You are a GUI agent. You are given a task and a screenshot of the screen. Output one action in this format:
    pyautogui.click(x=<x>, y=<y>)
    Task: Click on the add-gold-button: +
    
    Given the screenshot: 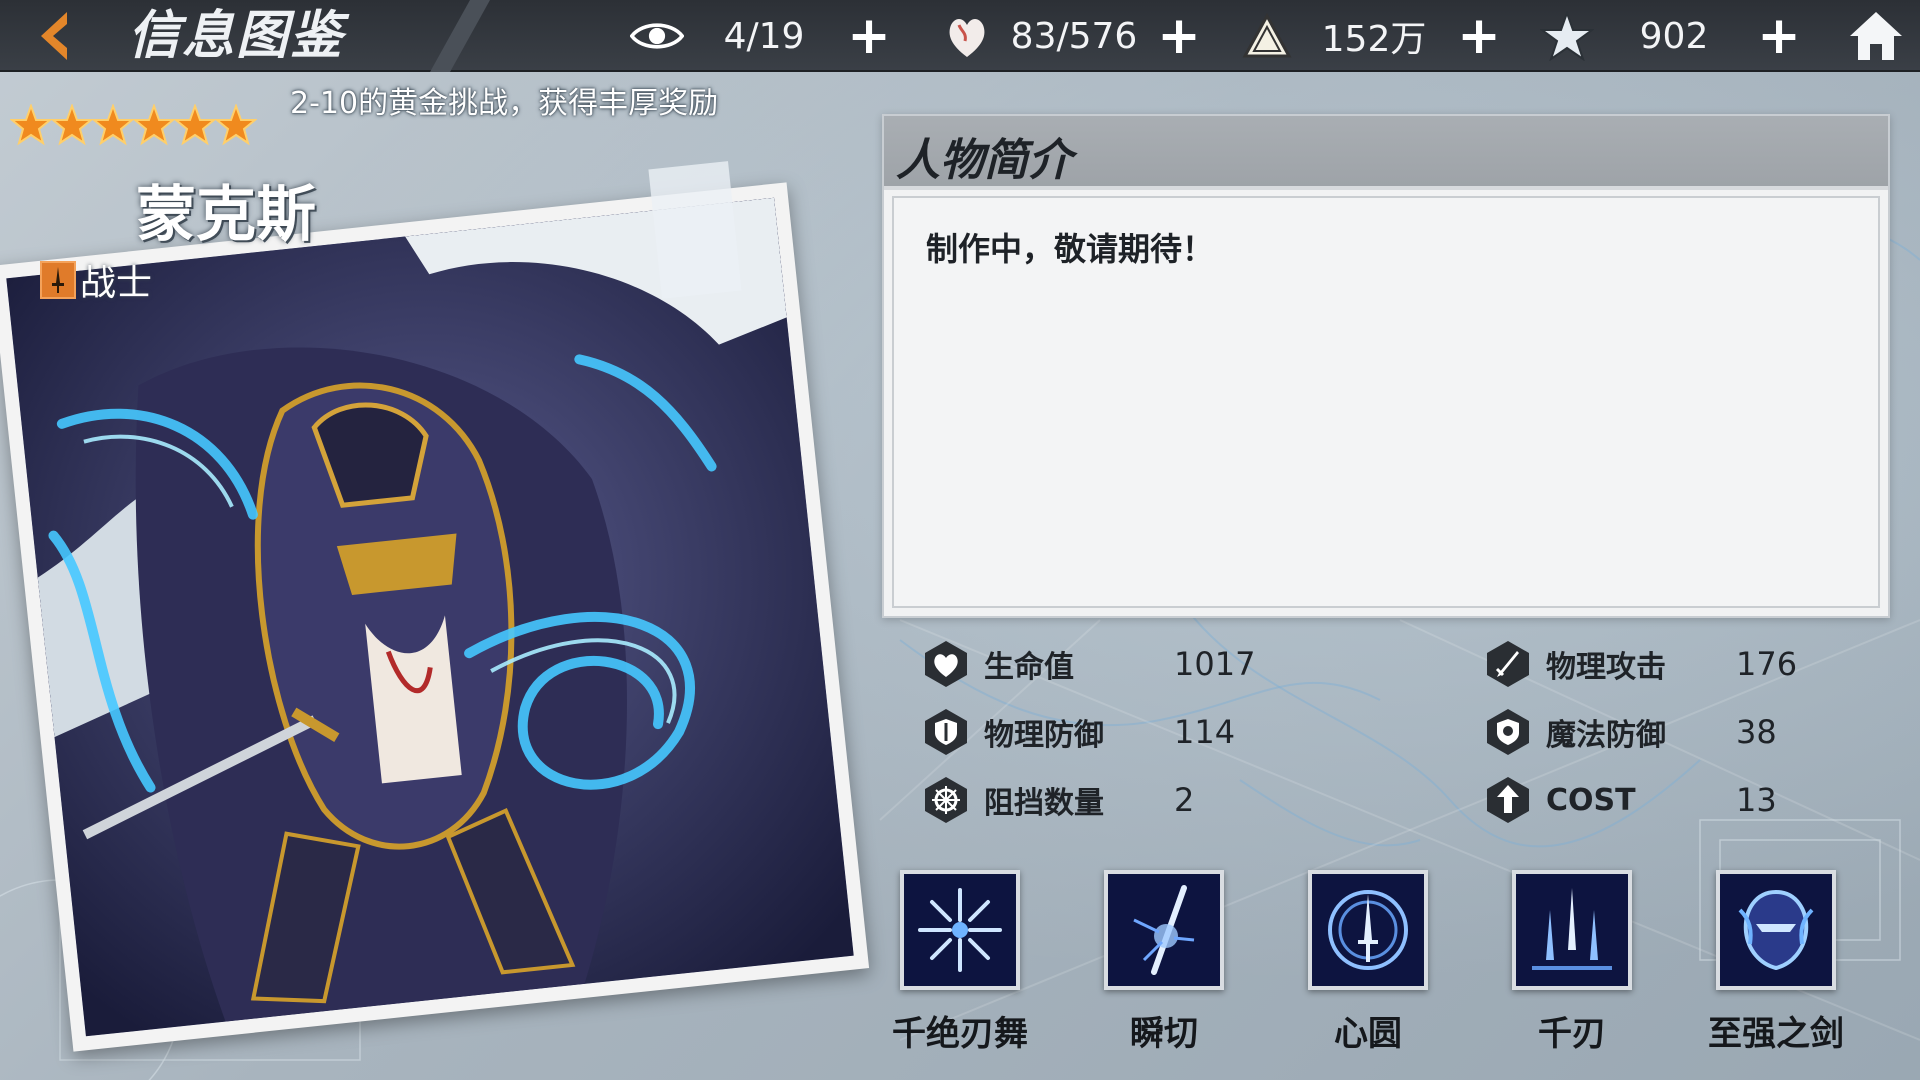 What is the action you would take?
    pyautogui.click(x=1479, y=36)
    